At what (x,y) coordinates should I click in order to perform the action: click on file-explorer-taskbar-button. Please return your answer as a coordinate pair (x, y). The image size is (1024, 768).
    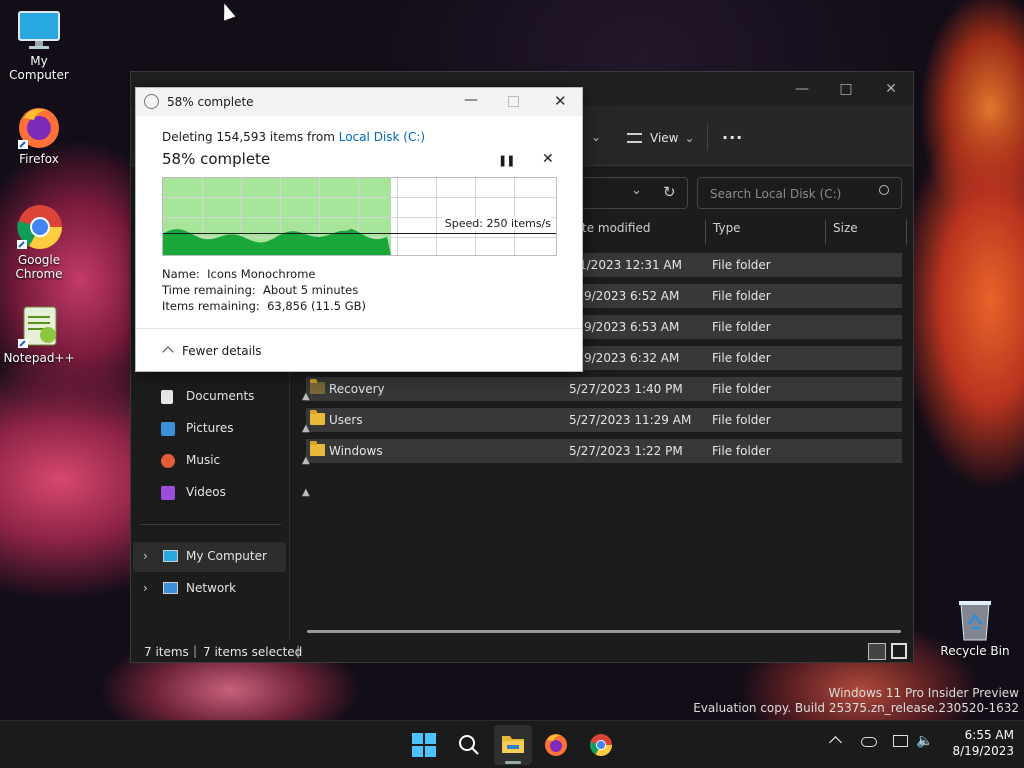
    Looking at the image, I should click on (513, 745).